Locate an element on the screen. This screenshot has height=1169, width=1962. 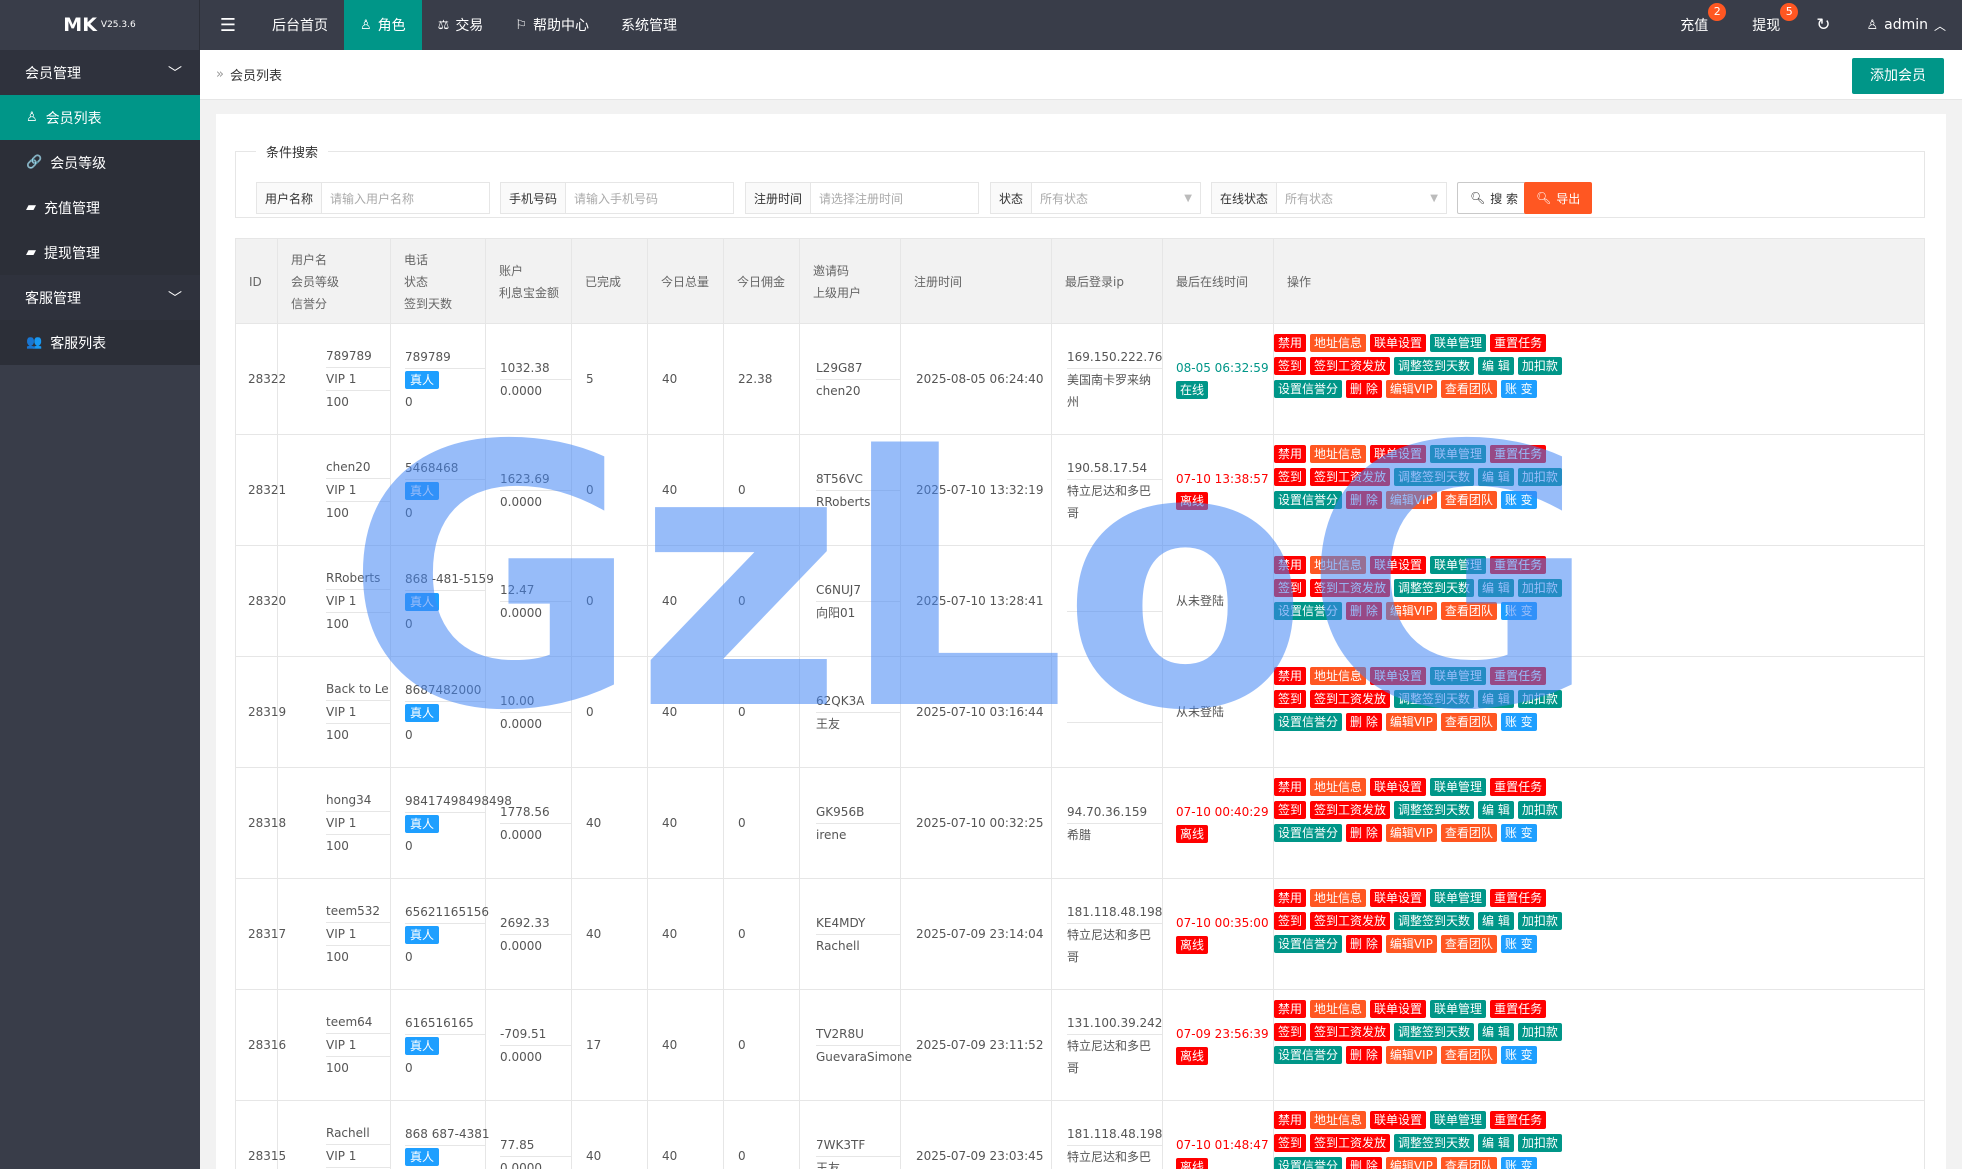
sidebar-item-member-list: ♙ 会员列表 is located at coordinates (100, 117).